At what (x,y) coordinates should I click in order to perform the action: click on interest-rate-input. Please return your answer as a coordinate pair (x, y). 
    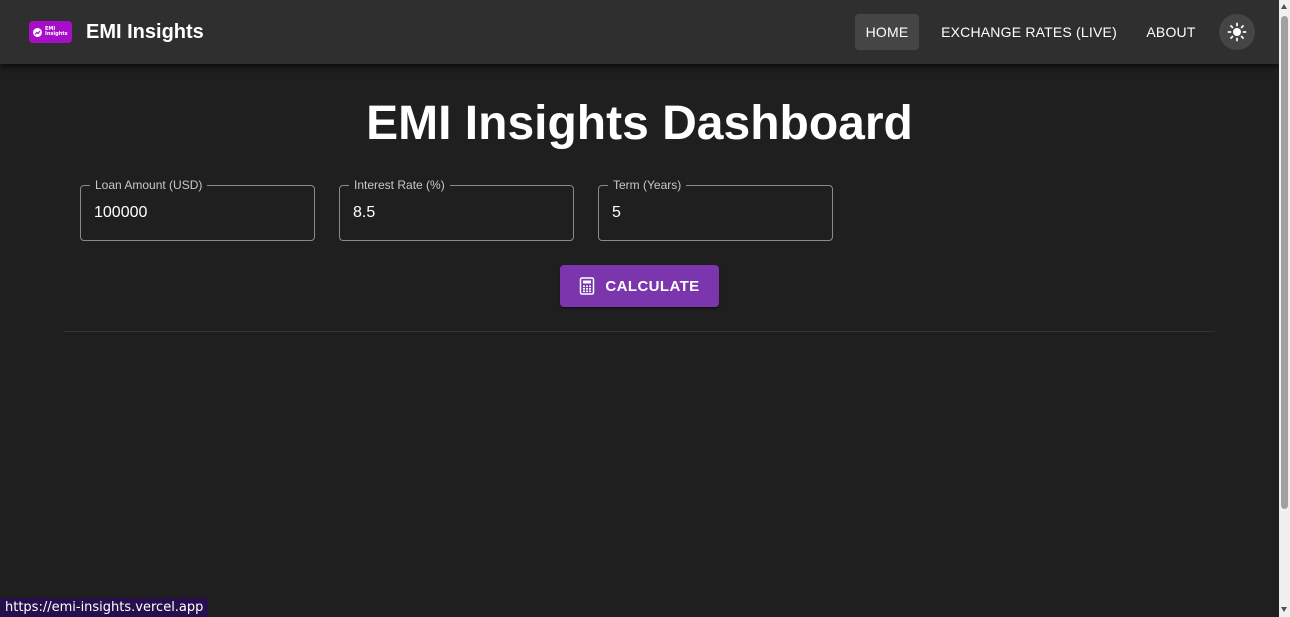
    Looking at the image, I should click on (453, 213).